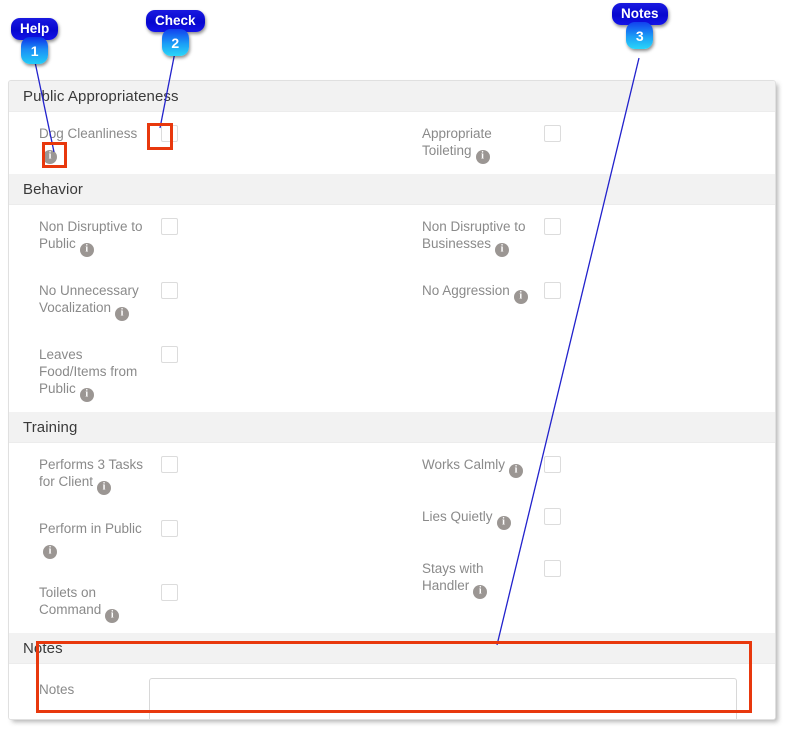  Describe the element at coordinates (583, 468) in the screenshot. I see `field-works-calmly: Works Calmly i` at that location.